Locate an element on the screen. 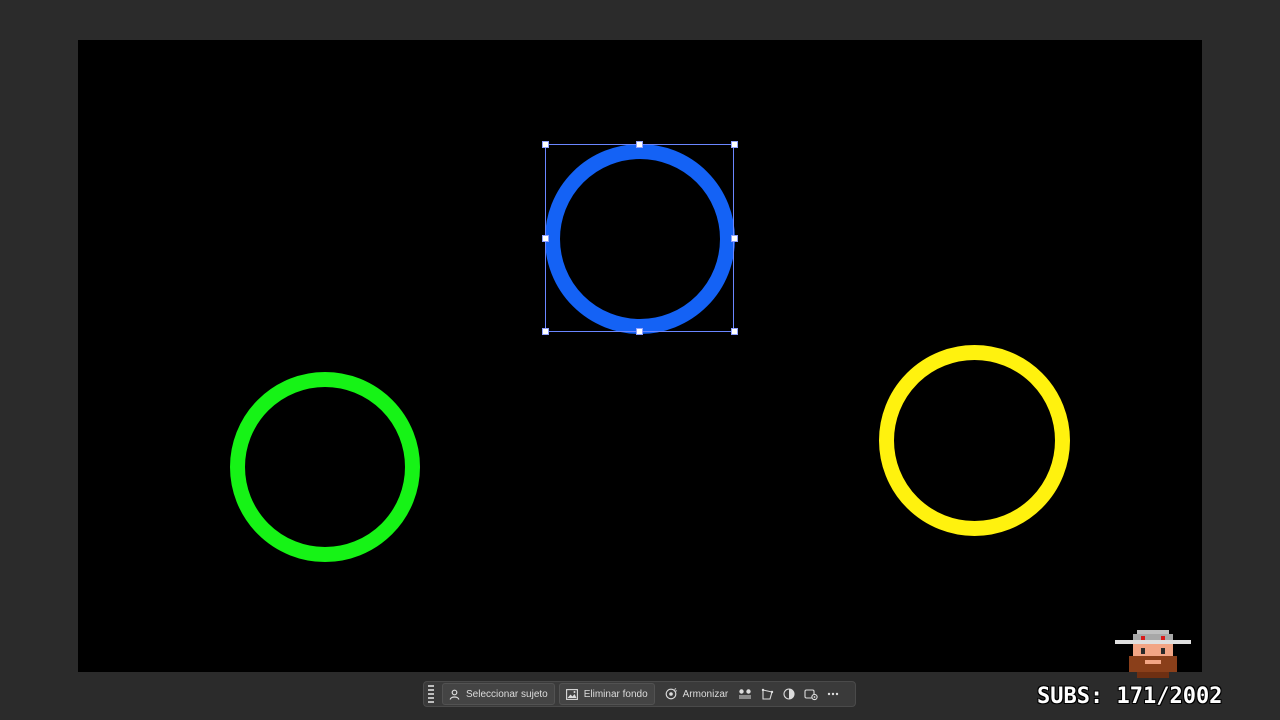 This screenshot has width=1280, height=720. harmonize-button: Armonizar is located at coordinates (697, 694).